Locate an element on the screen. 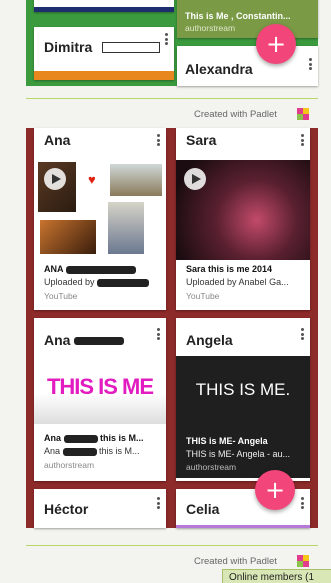 The width and height of the screenshot is (331, 583). card-title: Héctor is located at coordinates (66, 509).